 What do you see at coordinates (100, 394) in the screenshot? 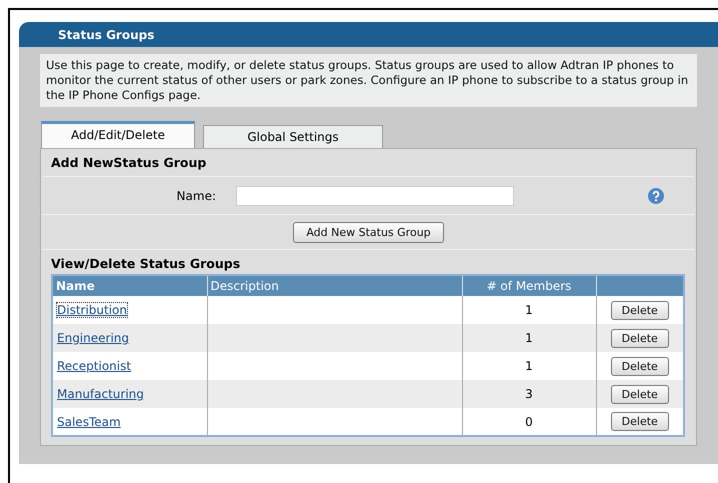
I see `group-link: Manufacturing` at bounding box center [100, 394].